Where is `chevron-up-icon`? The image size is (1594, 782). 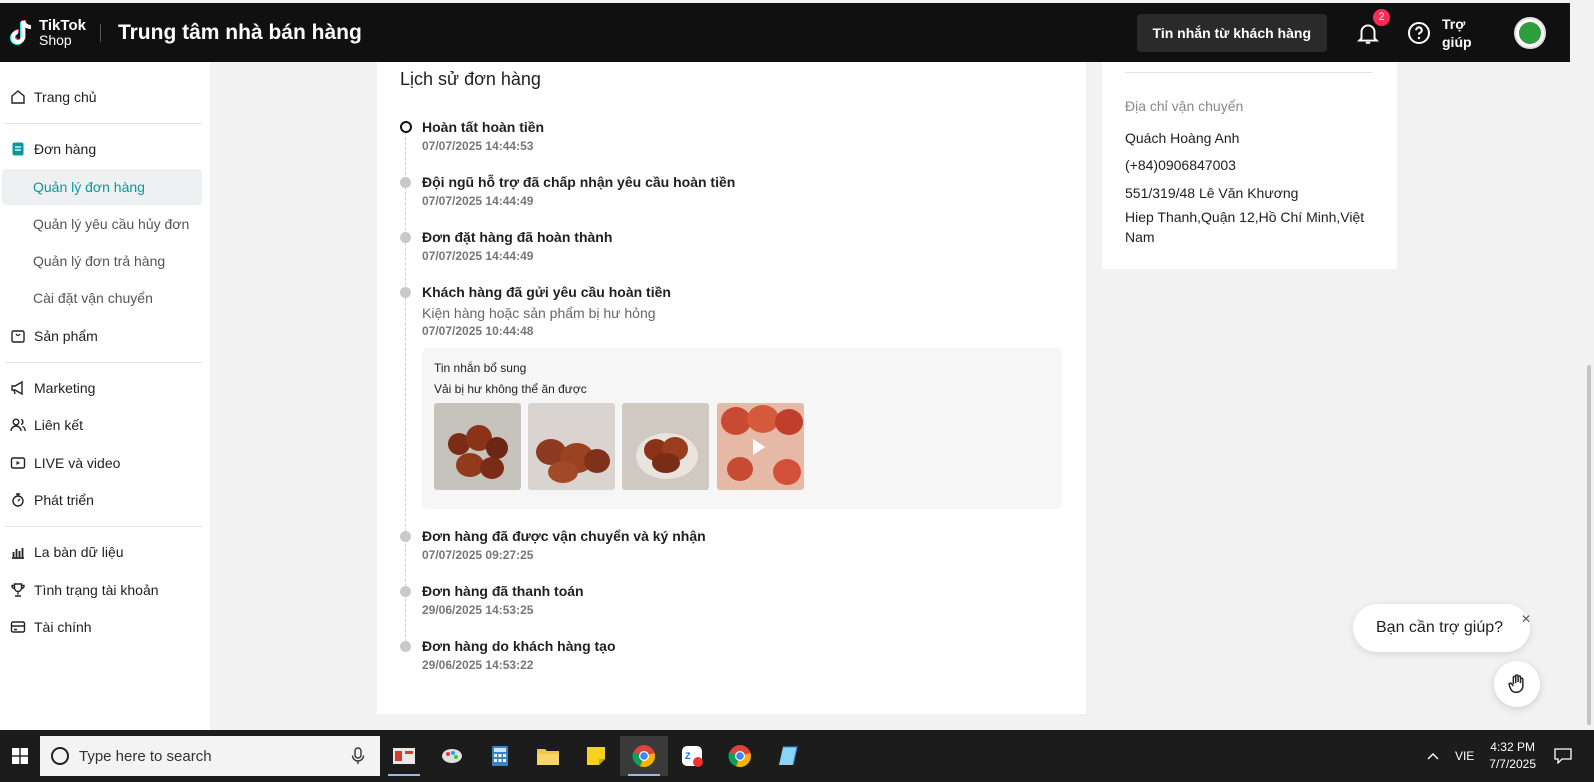
chevron-up-icon is located at coordinates (1433, 756).